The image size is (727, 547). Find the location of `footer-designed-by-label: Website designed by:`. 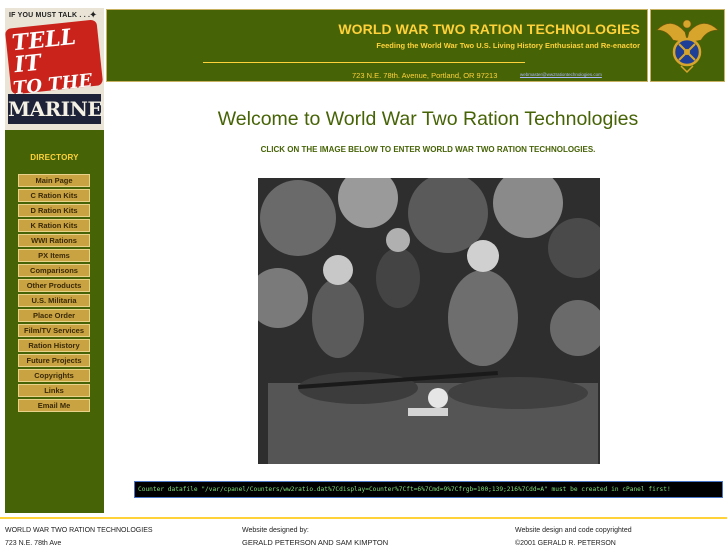

footer-designed-by-label: Website designed by: is located at coordinates (275, 530).